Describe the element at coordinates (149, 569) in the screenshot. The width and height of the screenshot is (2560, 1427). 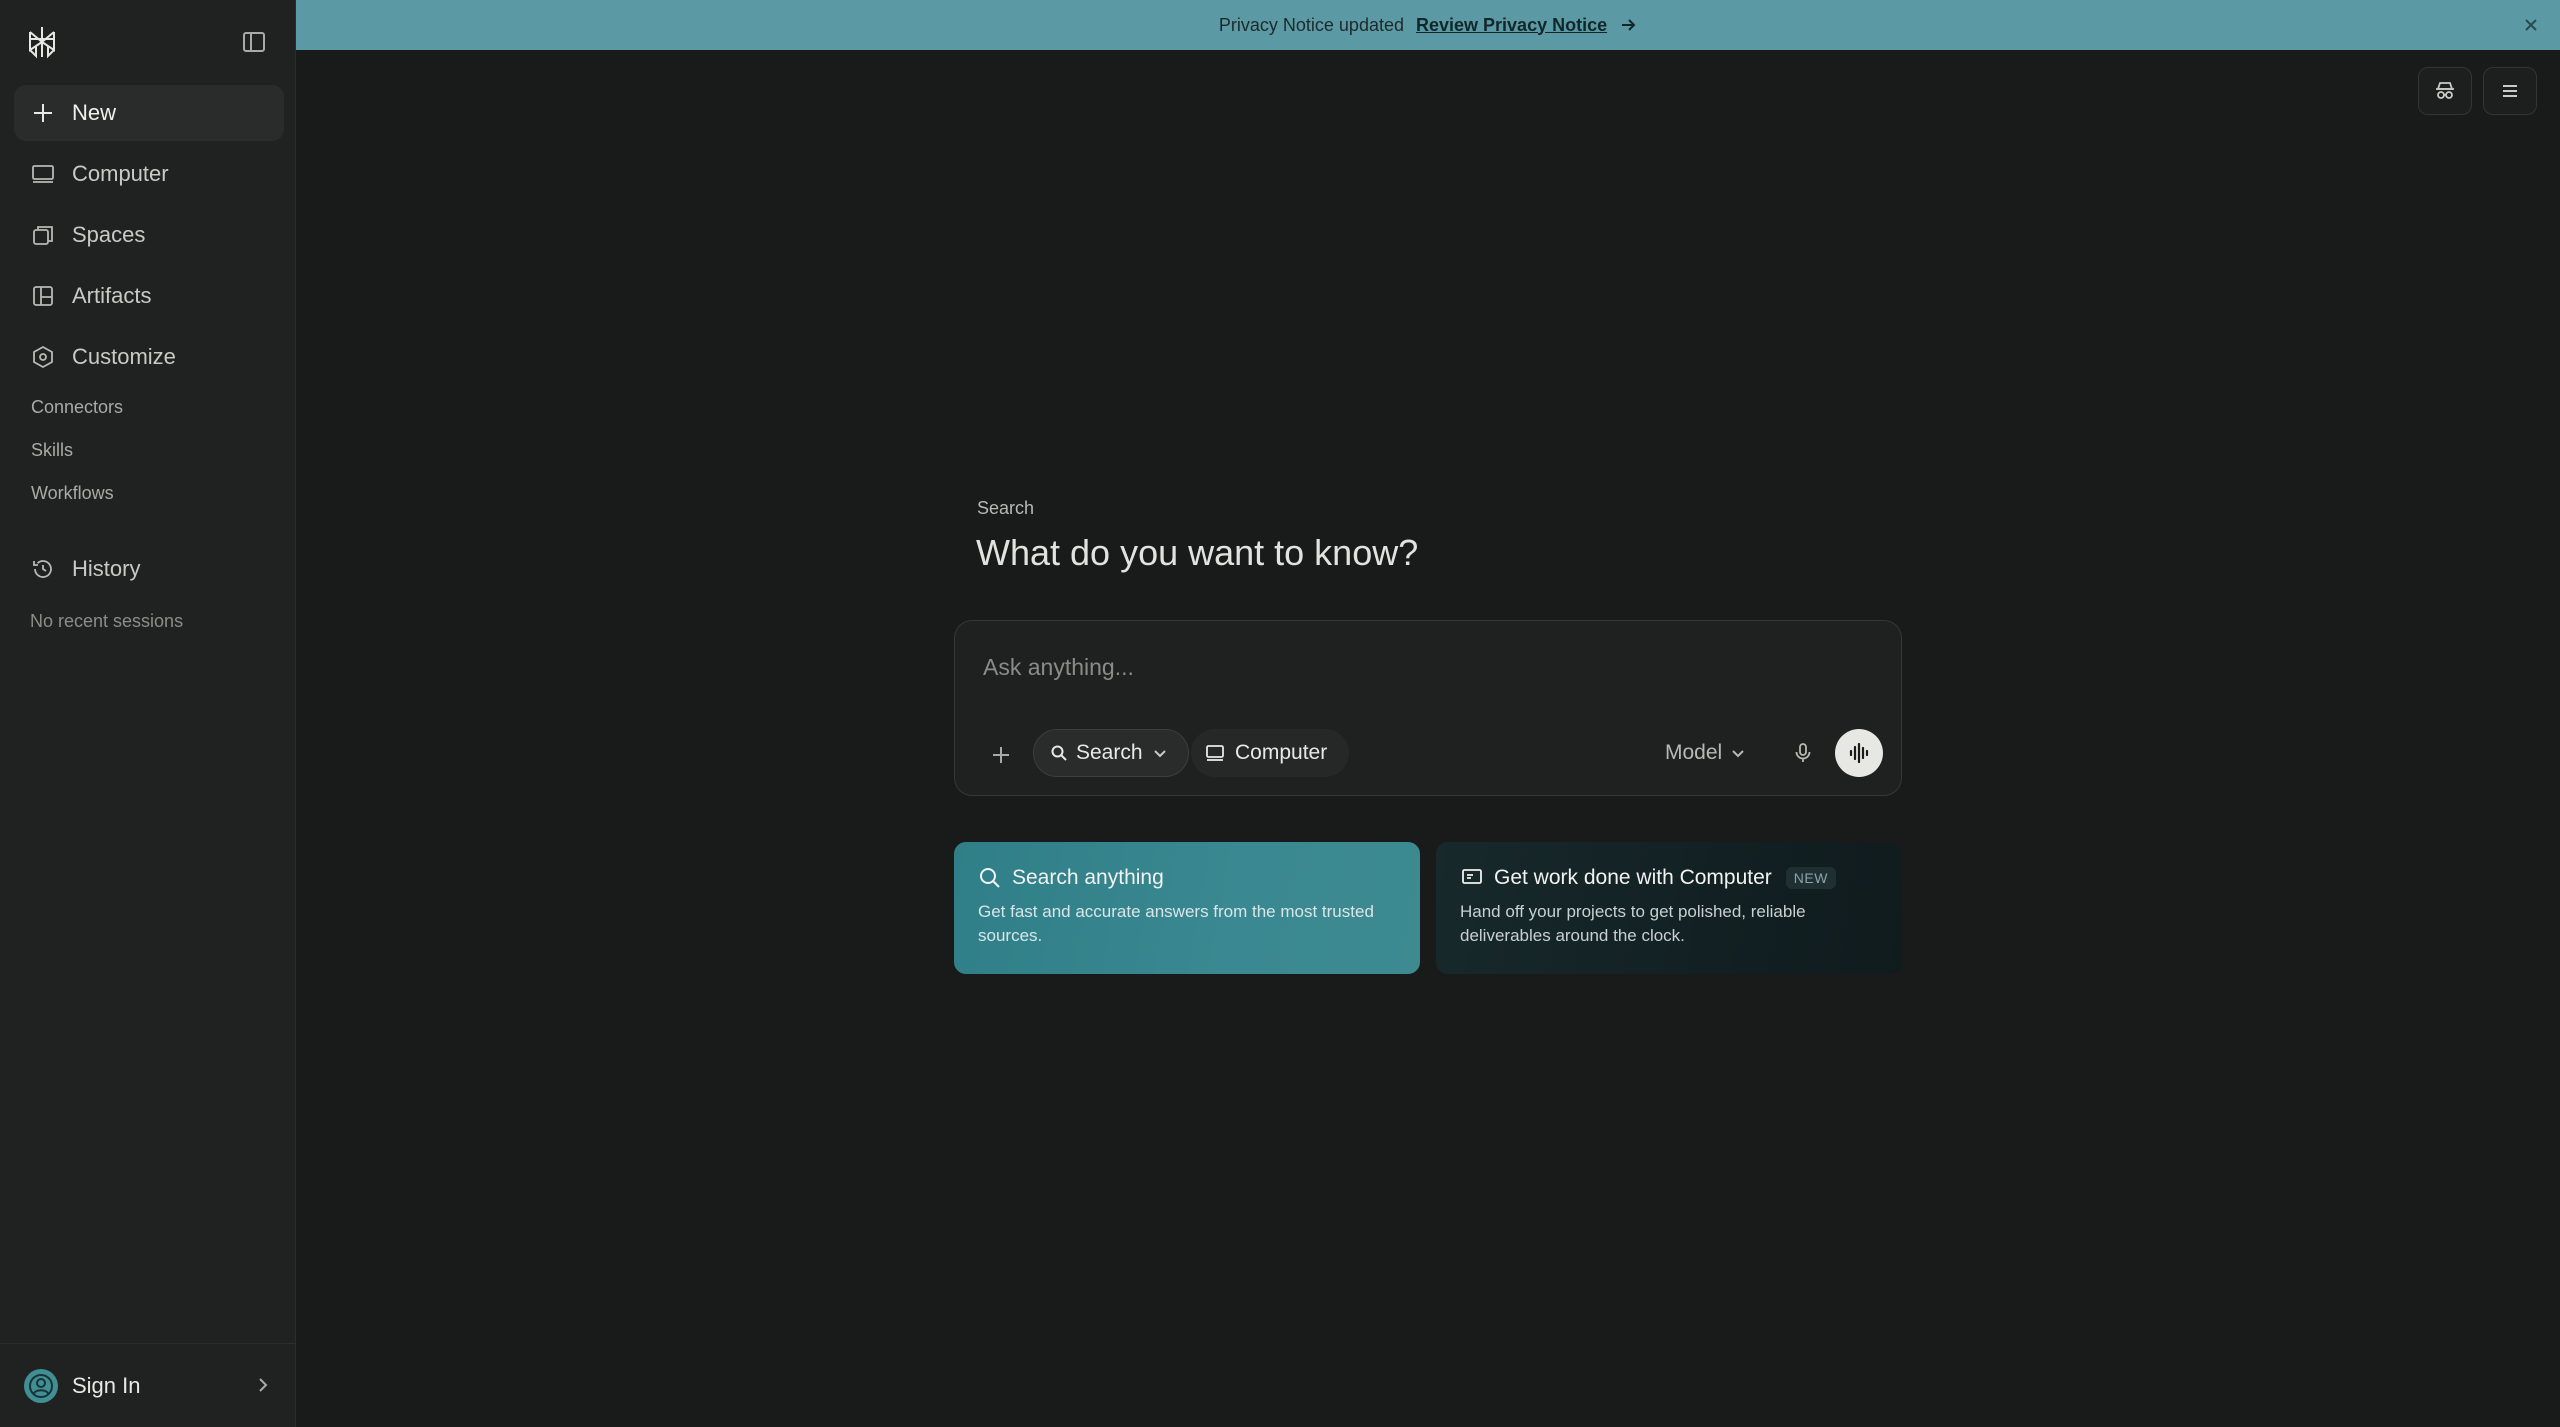
I see `sidebar-item-history: History` at that location.